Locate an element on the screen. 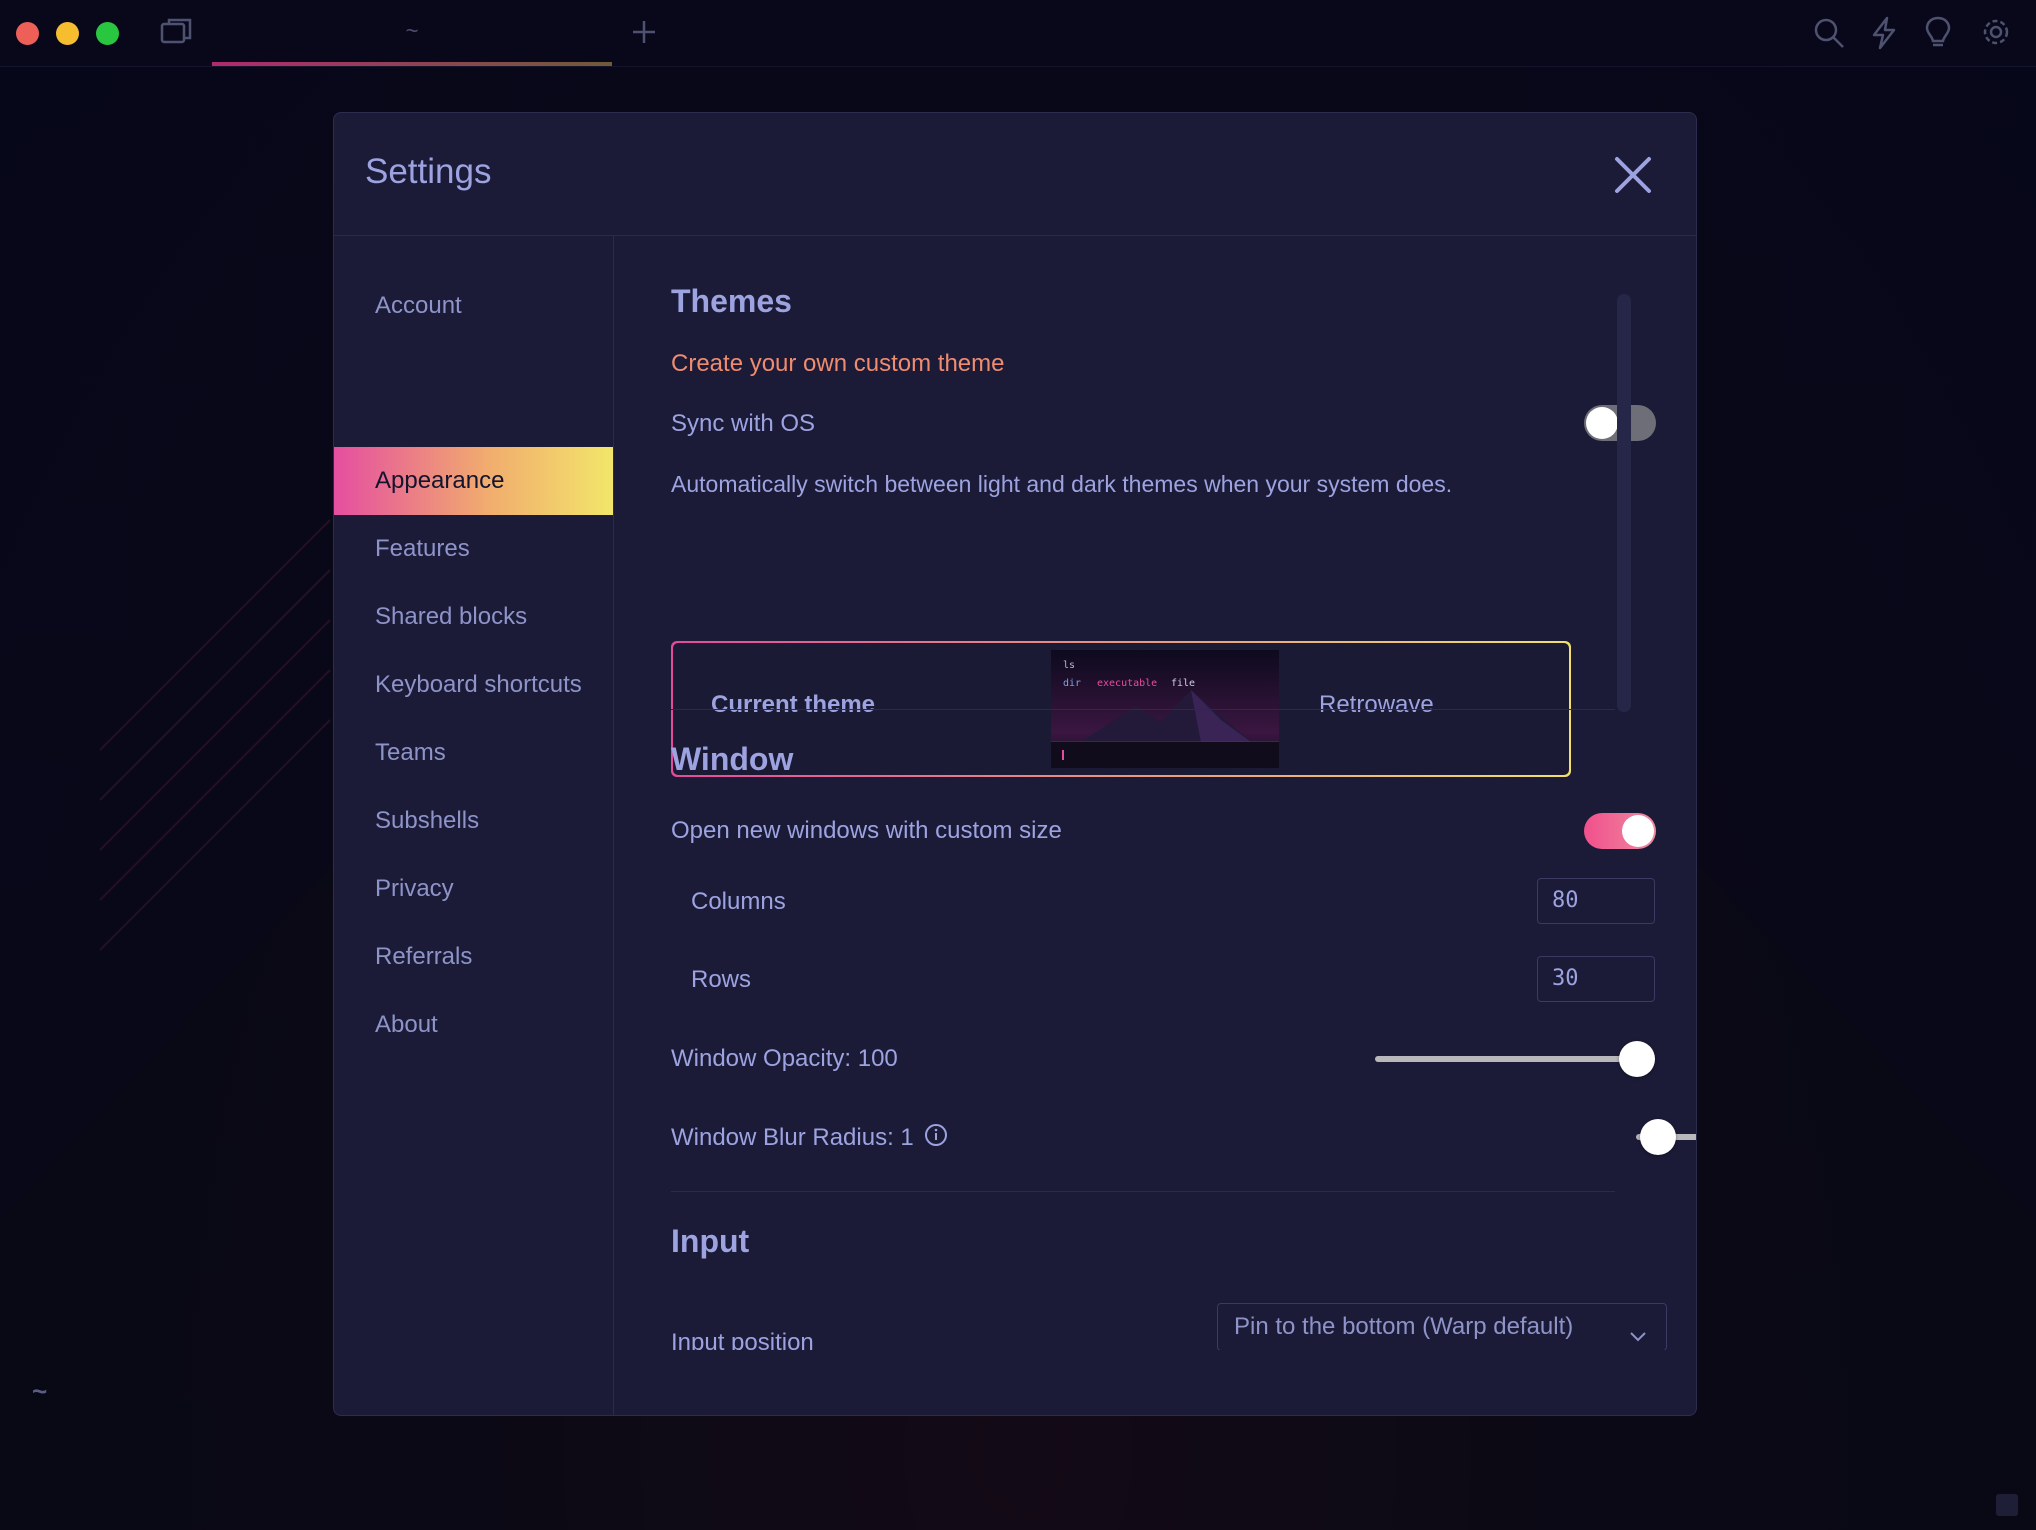 This screenshot has width=2036, height=1530. search-icon is located at coordinates (1829, 35).